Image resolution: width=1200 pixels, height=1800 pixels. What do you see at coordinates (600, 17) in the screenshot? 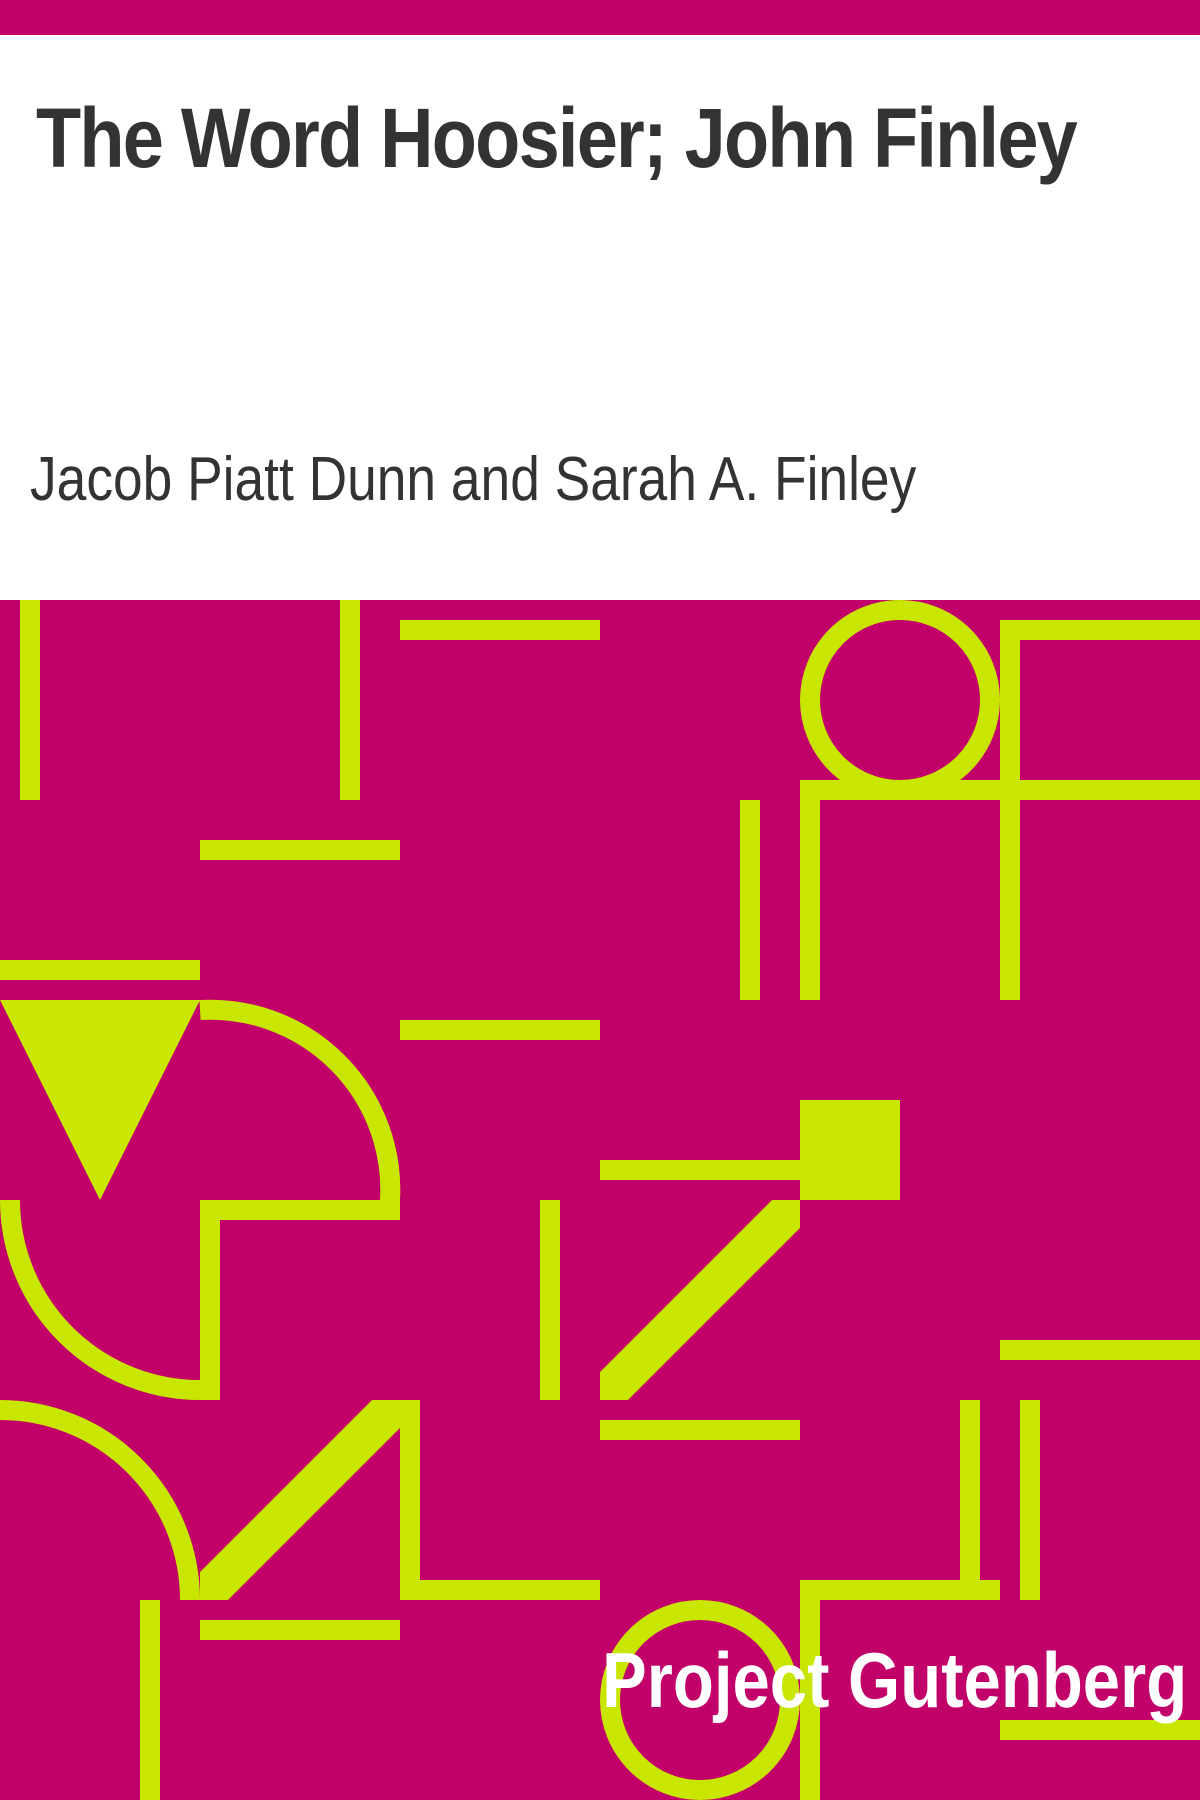
I see `top-color-band` at bounding box center [600, 17].